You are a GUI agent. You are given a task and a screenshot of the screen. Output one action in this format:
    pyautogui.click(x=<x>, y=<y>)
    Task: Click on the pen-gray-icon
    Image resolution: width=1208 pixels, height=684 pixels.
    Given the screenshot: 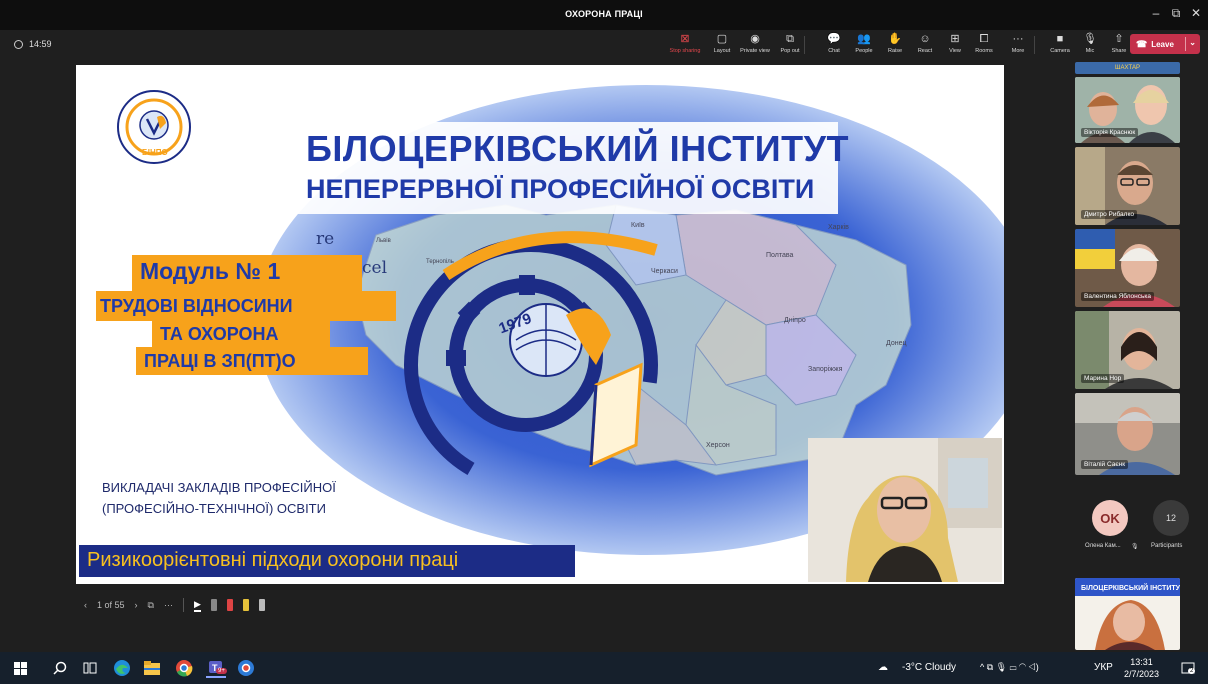 What is the action you would take?
    pyautogui.click(x=213, y=605)
    